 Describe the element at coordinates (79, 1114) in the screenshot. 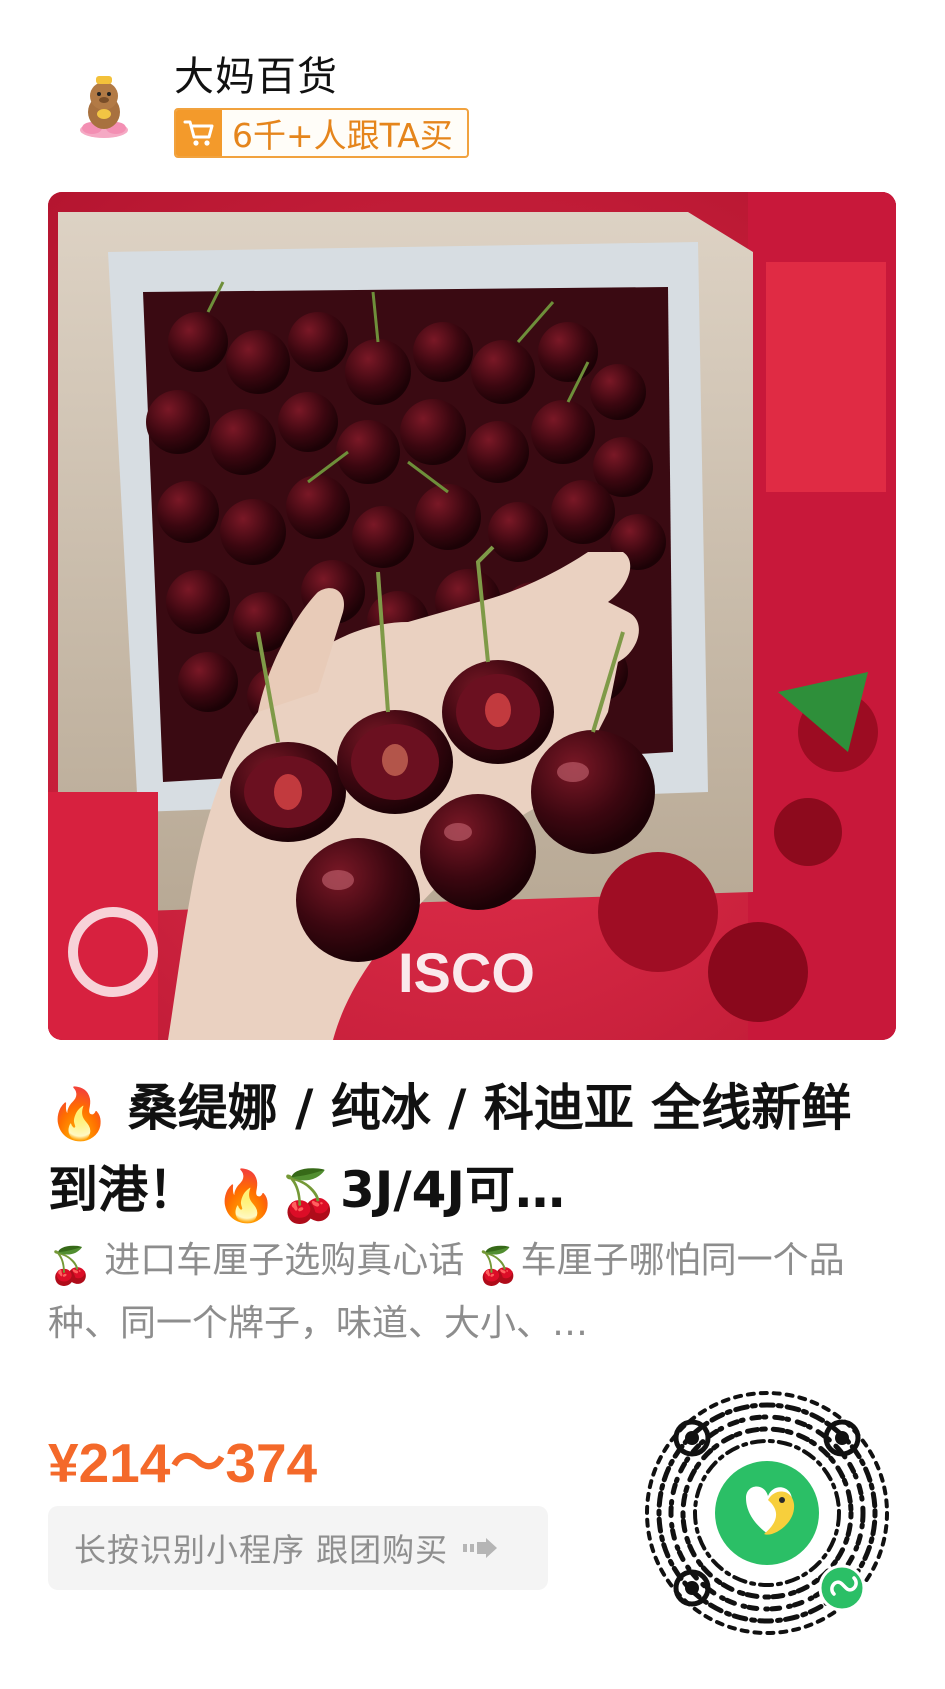

I see `fire-icon: 🔥` at that location.